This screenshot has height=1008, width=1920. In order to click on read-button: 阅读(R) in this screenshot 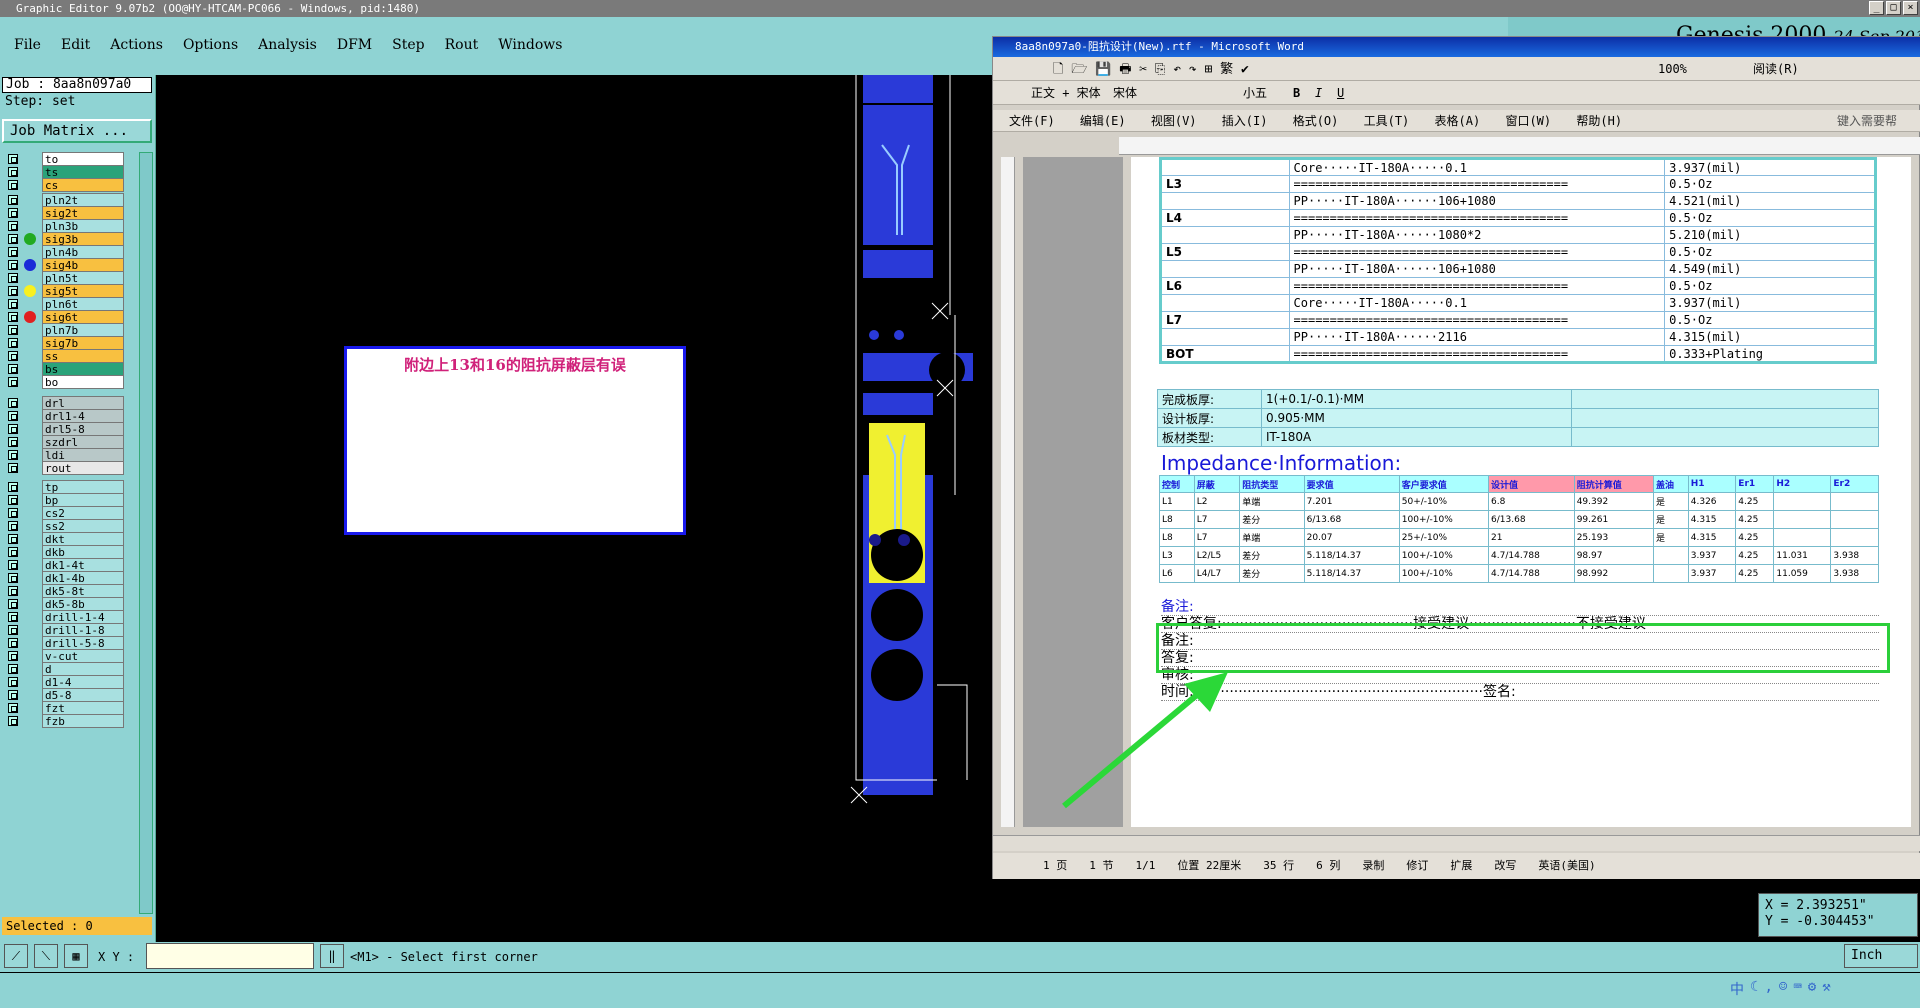, I will do `click(1776, 69)`.